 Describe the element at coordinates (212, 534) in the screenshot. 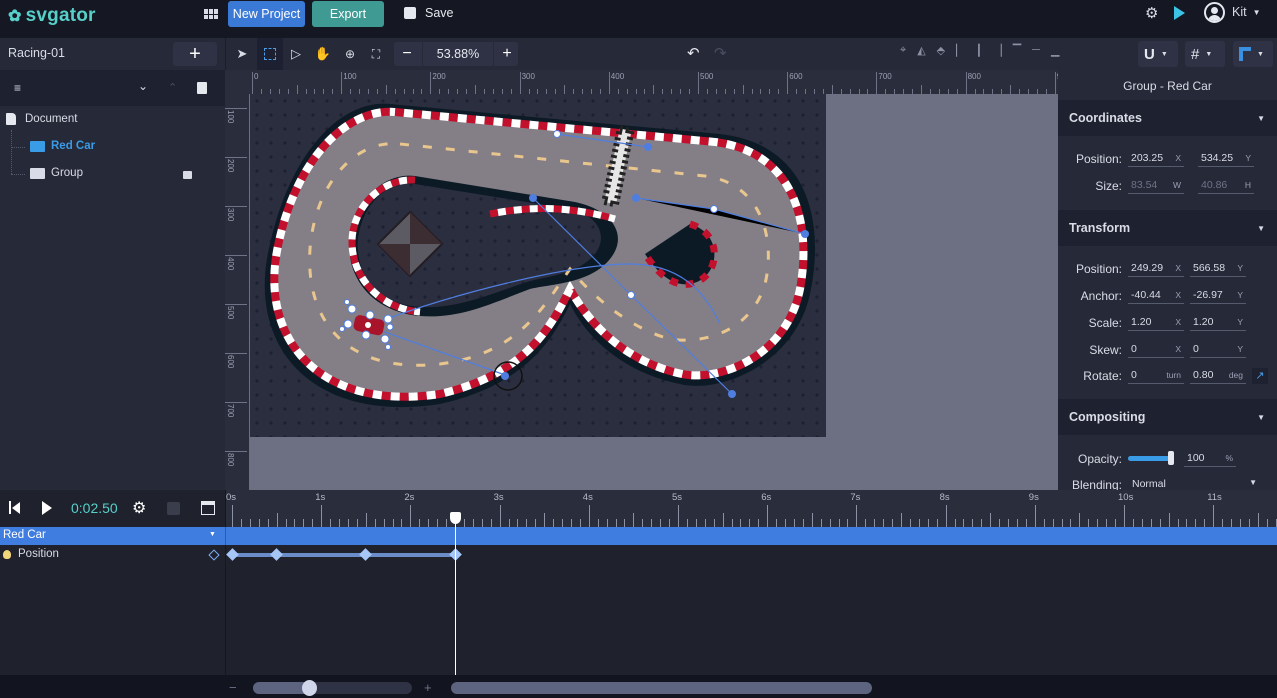

I see `chevron-down-icon: ▼` at that location.